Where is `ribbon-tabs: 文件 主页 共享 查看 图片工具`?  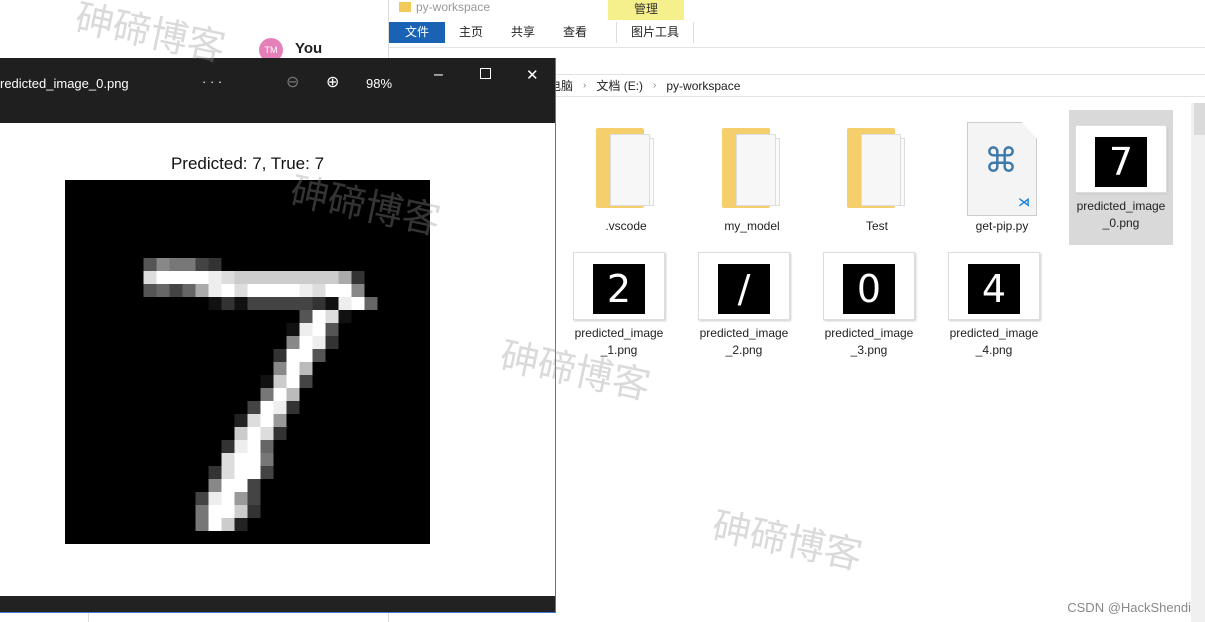
ribbon-tabs: 文件 主页 共享 查看 图片工具 is located at coordinates (542, 32).